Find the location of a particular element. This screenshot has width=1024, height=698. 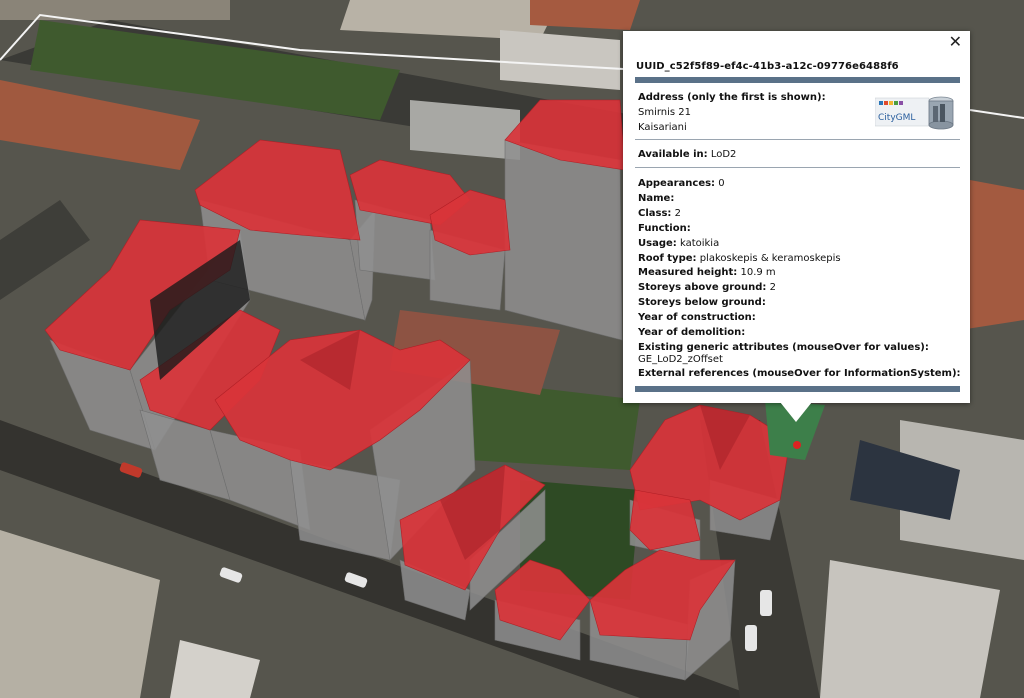

address-label: Address (only the first is shown): is located at coordinates (732, 97).